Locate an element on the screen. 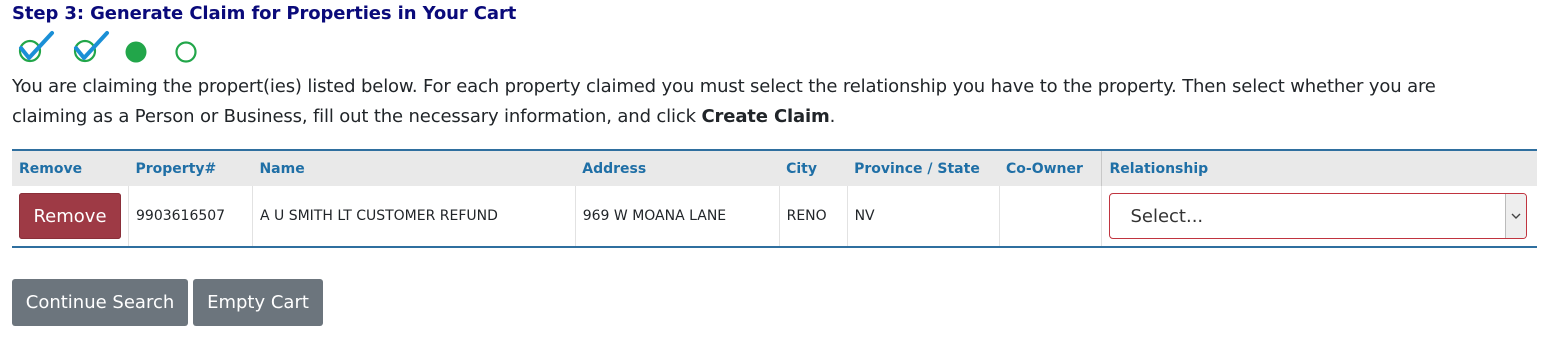 The image size is (1547, 339). instructions-create-claim: Create Claim is located at coordinates (765, 116).